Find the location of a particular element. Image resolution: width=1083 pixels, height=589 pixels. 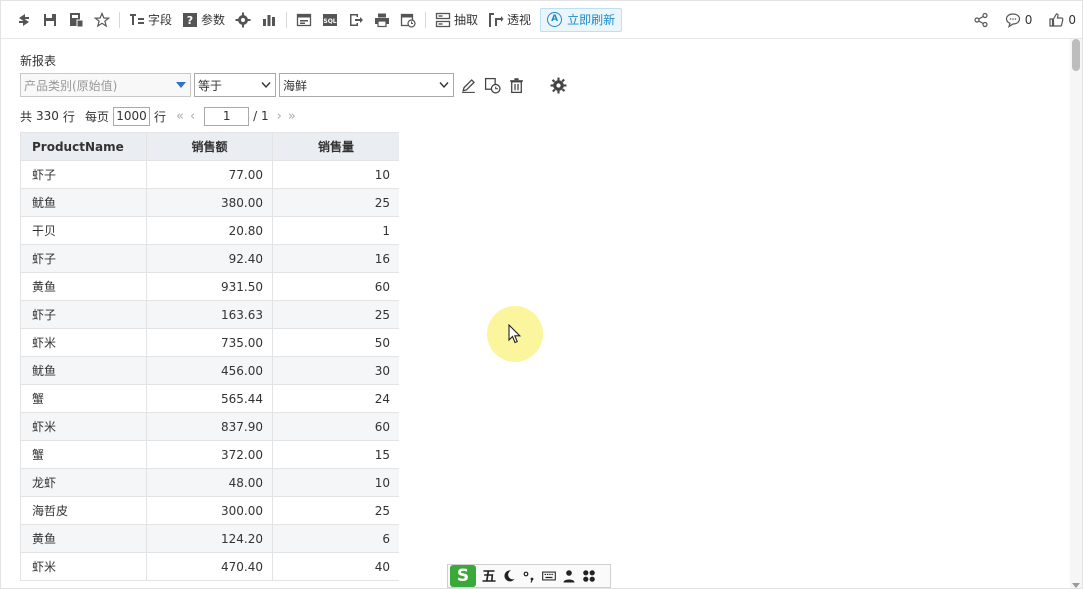

pivot-label: 透视 is located at coordinates (519, 20).